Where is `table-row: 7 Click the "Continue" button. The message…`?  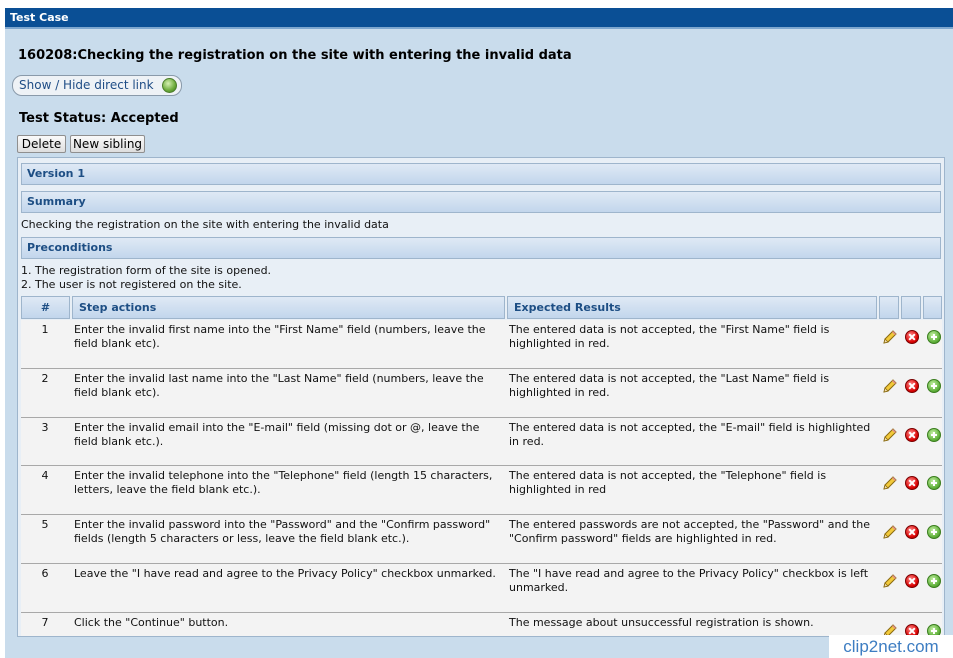 table-row: 7 Click the "Continue" button. The message… is located at coordinates (481, 624).